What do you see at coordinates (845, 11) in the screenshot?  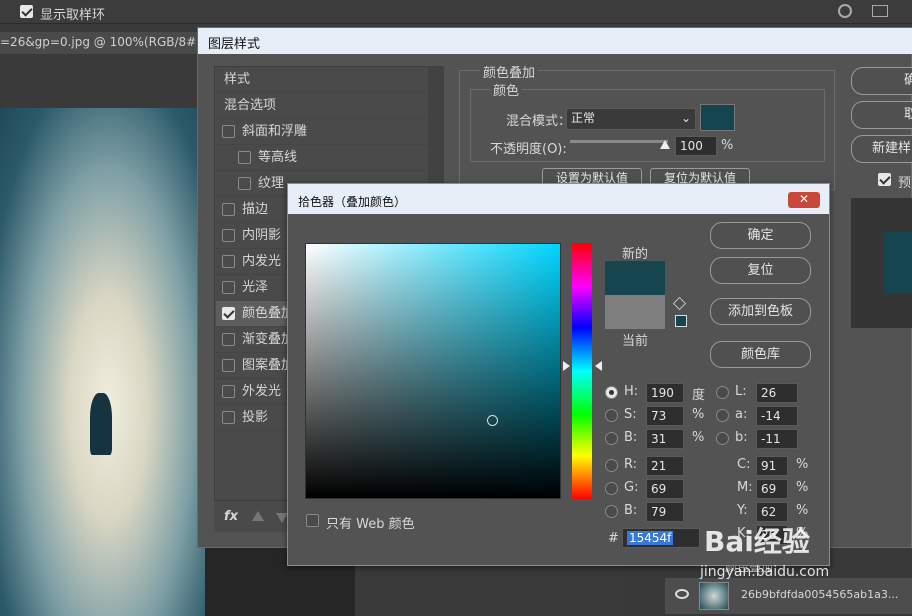 I see `search-icon` at bounding box center [845, 11].